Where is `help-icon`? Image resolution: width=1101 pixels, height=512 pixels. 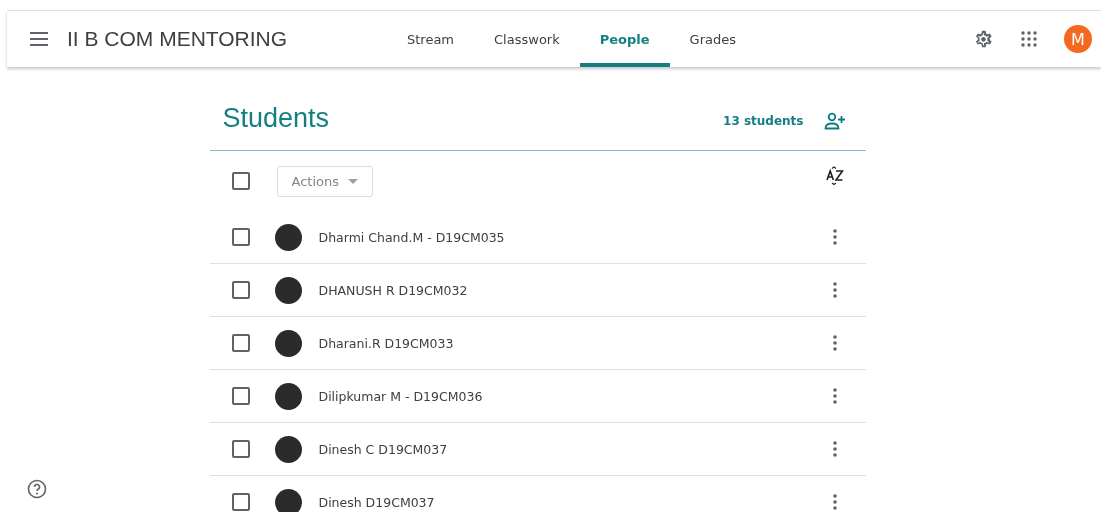
help-icon is located at coordinates (37, 489).